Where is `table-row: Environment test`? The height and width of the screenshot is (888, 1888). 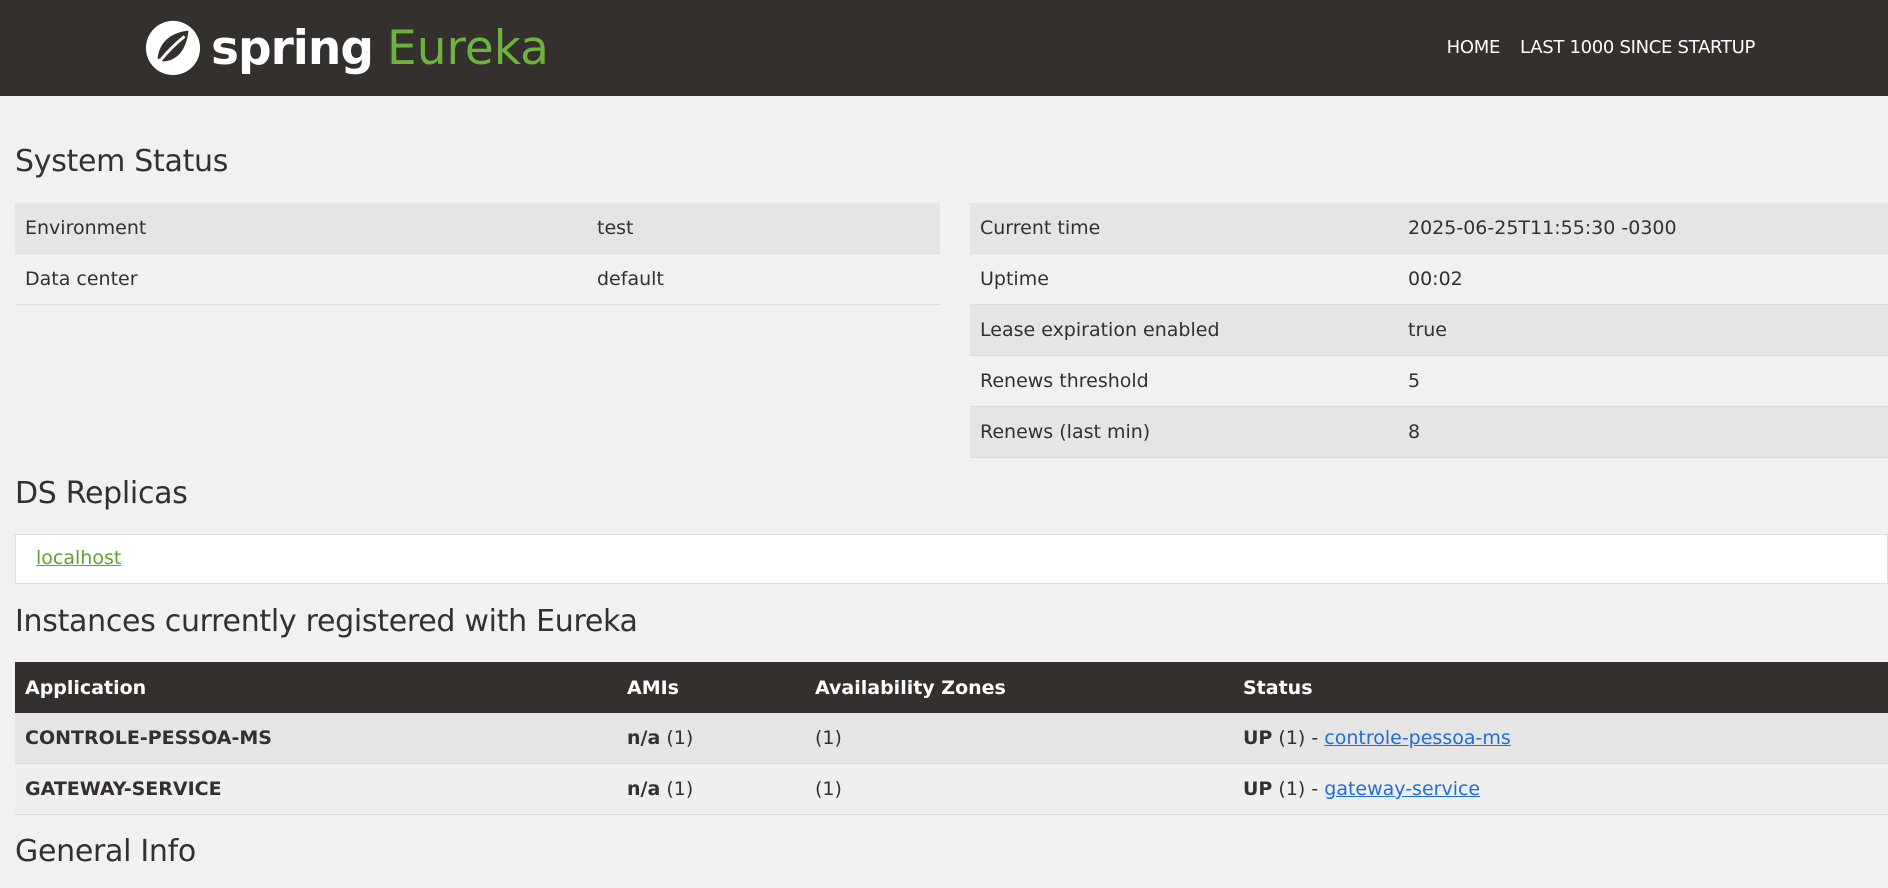 table-row: Environment test is located at coordinates (477, 228).